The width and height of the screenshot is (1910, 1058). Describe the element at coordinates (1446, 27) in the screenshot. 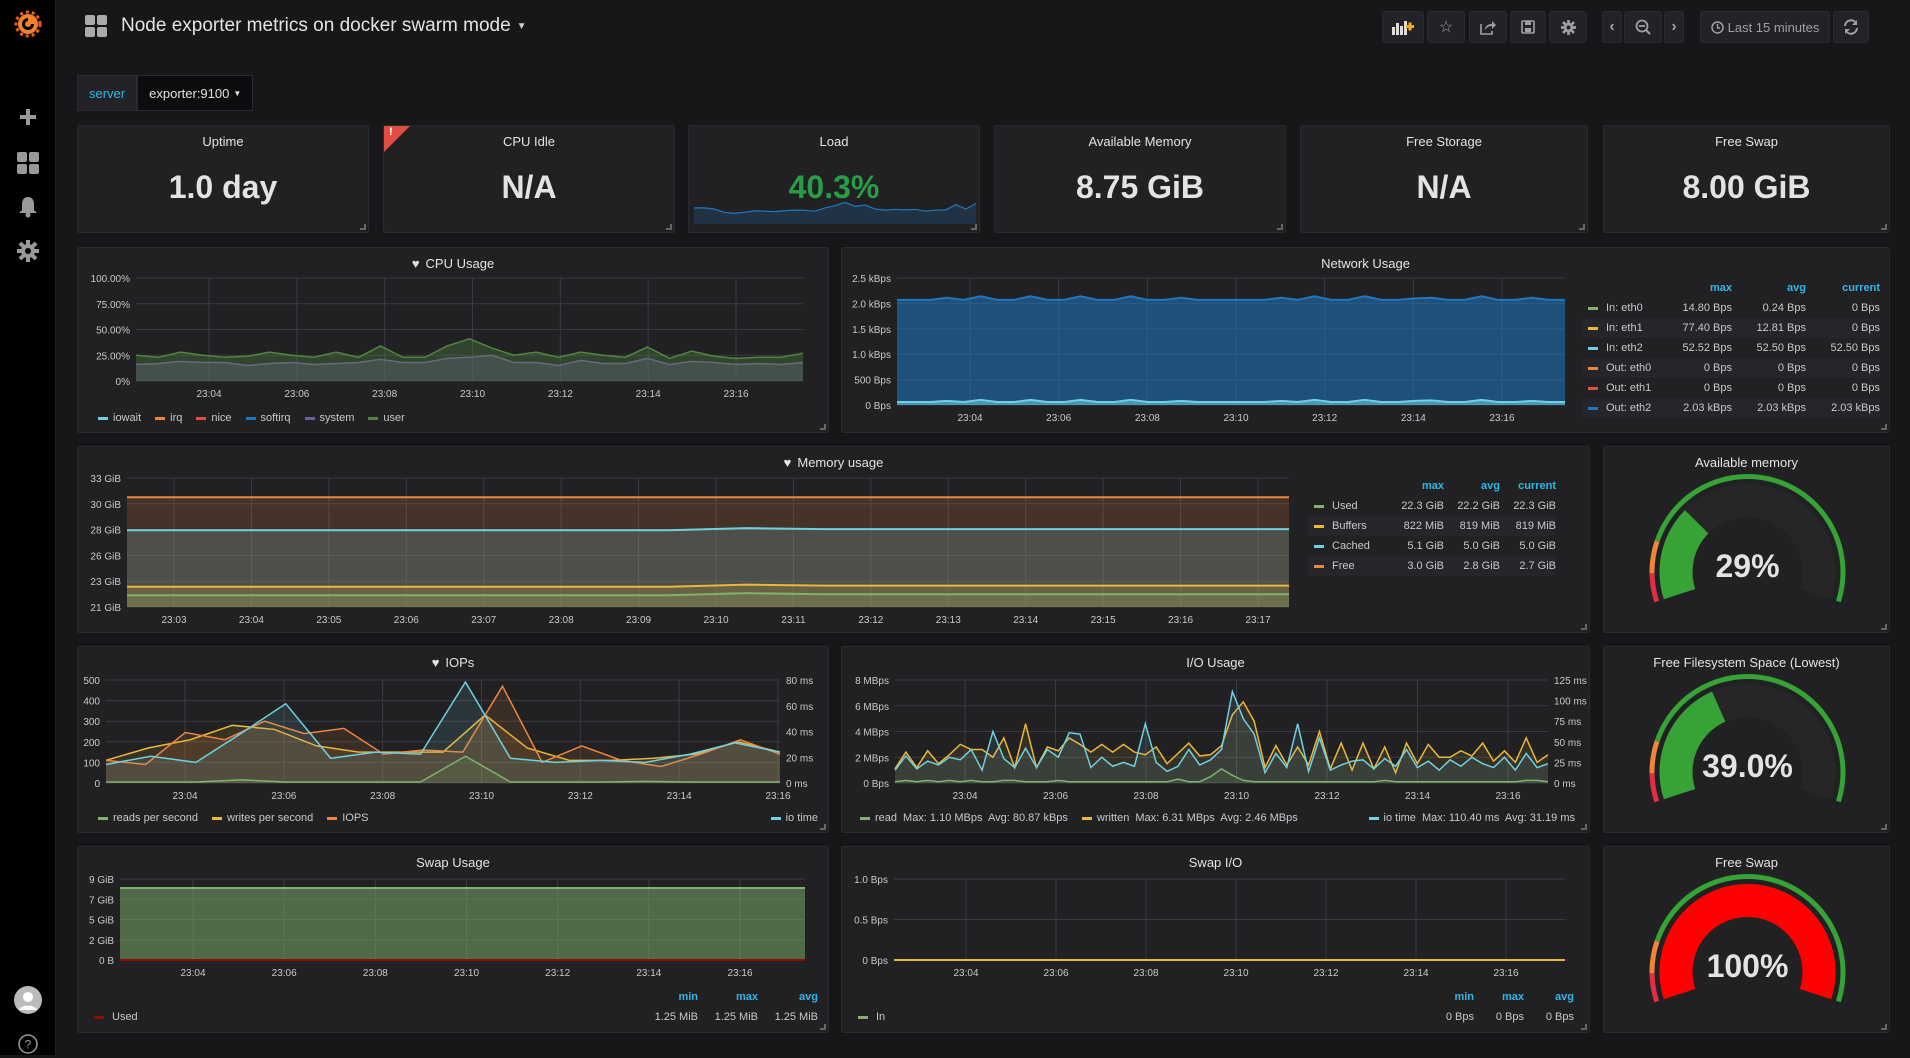

I see `star-button: ☆` at that location.